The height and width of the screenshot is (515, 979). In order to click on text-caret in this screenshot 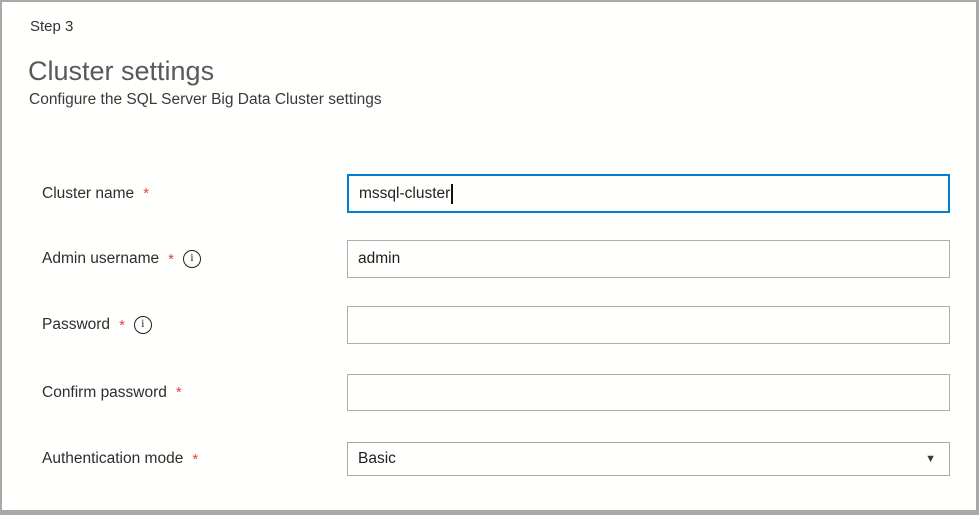, I will do `click(452, 193)`.